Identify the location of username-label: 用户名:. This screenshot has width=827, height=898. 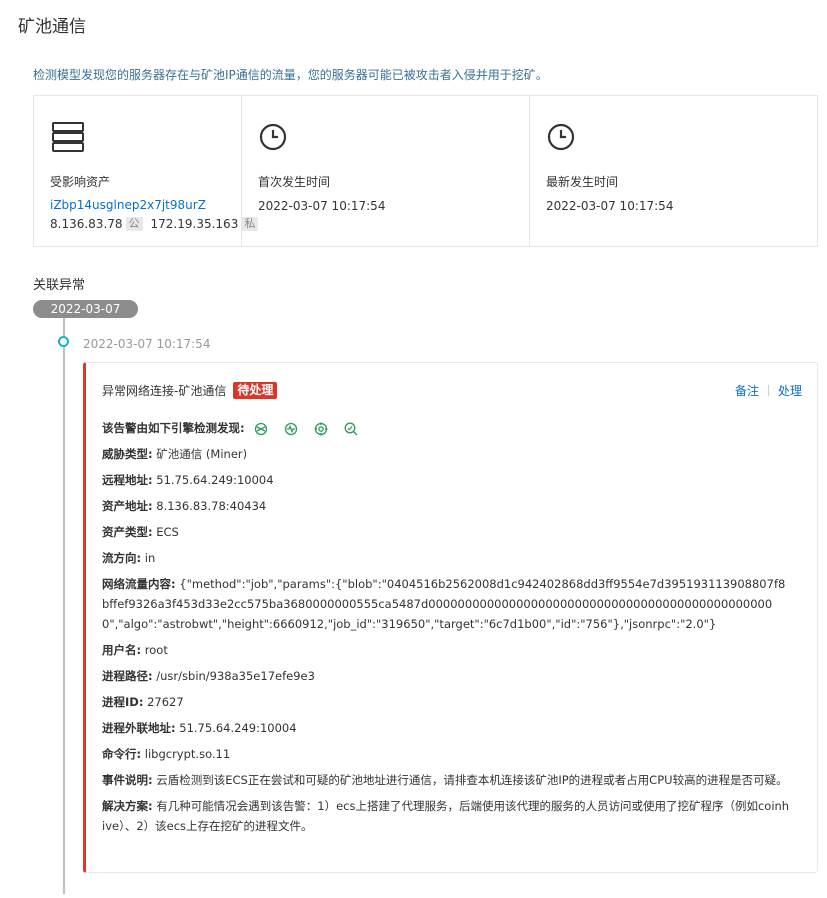
(122, 650).